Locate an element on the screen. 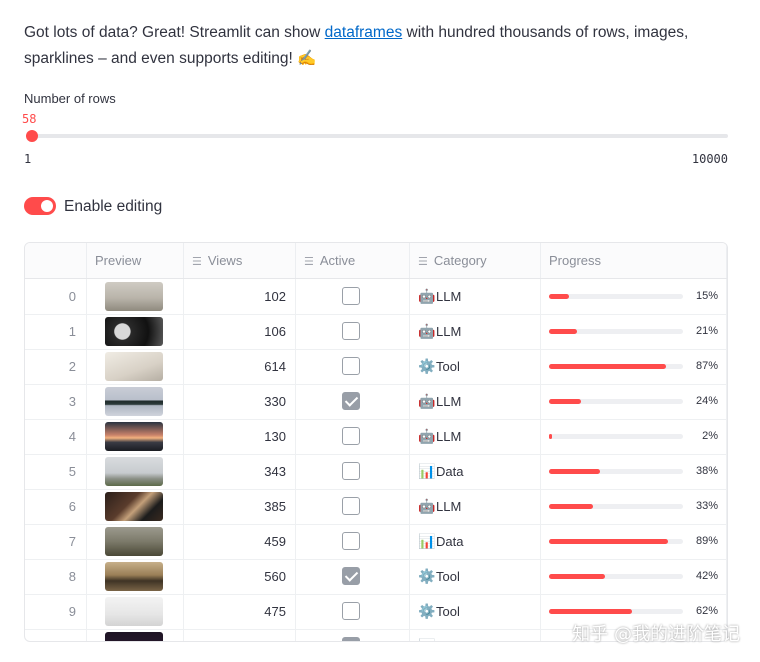 The width and height of the screenshot is (760, 662). table-row: 3 330 🤖LLM 24% is located at coordinates (376, 402).